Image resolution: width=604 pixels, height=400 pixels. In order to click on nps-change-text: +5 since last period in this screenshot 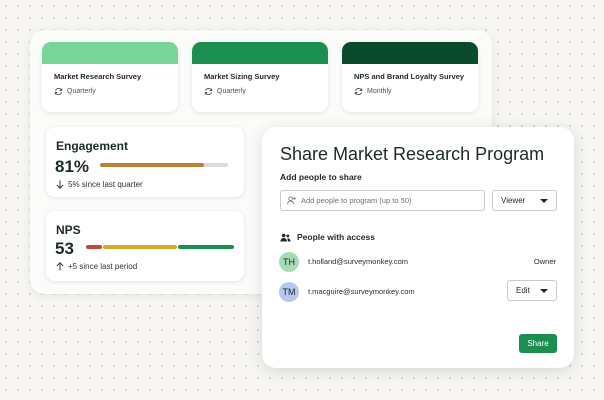, I will do `click(103, 266)`.